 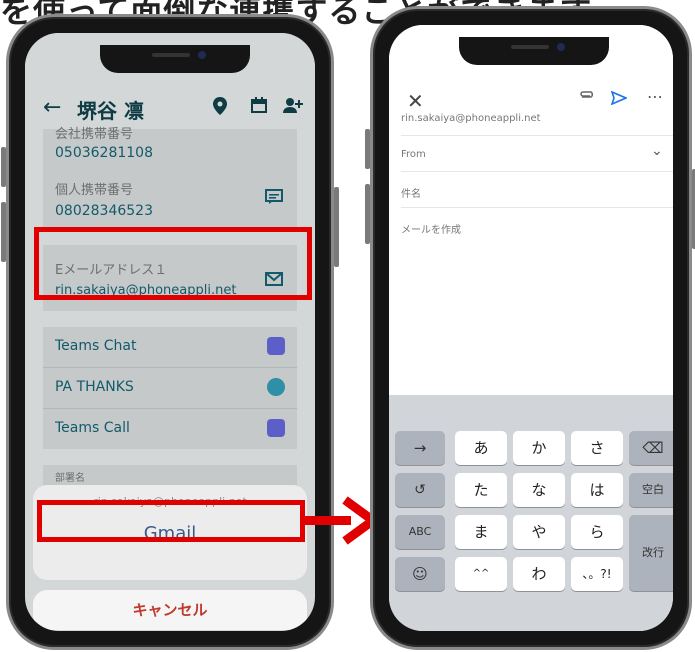 What do you see at coordinates (471, 118) in the screenshot?
I see `to-address: rin.sakaiya@phoneappli.net` at bounding box center [471, 118].